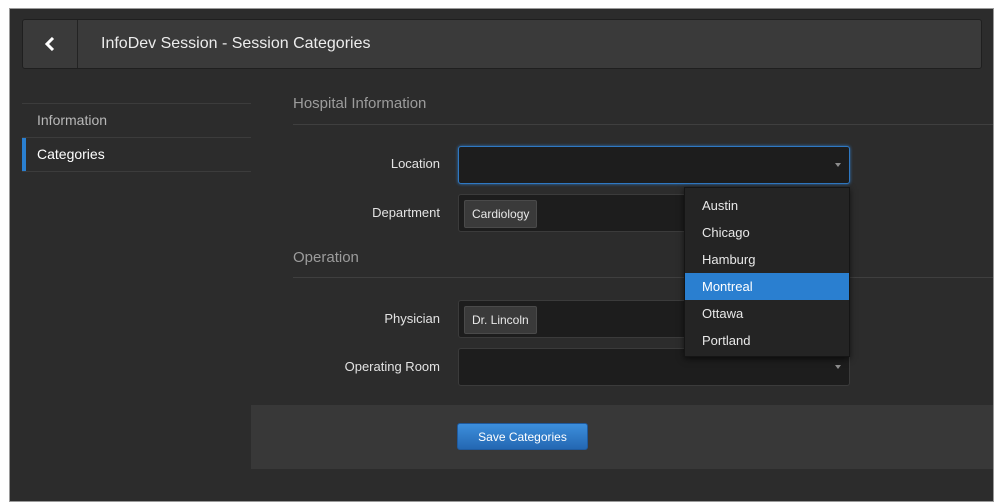 The height and width of the screenshot is (502, 1003). Describe the element at coordinates (622, 437) in the screenshot. I see `footer-bar: Save Categories` at that location.